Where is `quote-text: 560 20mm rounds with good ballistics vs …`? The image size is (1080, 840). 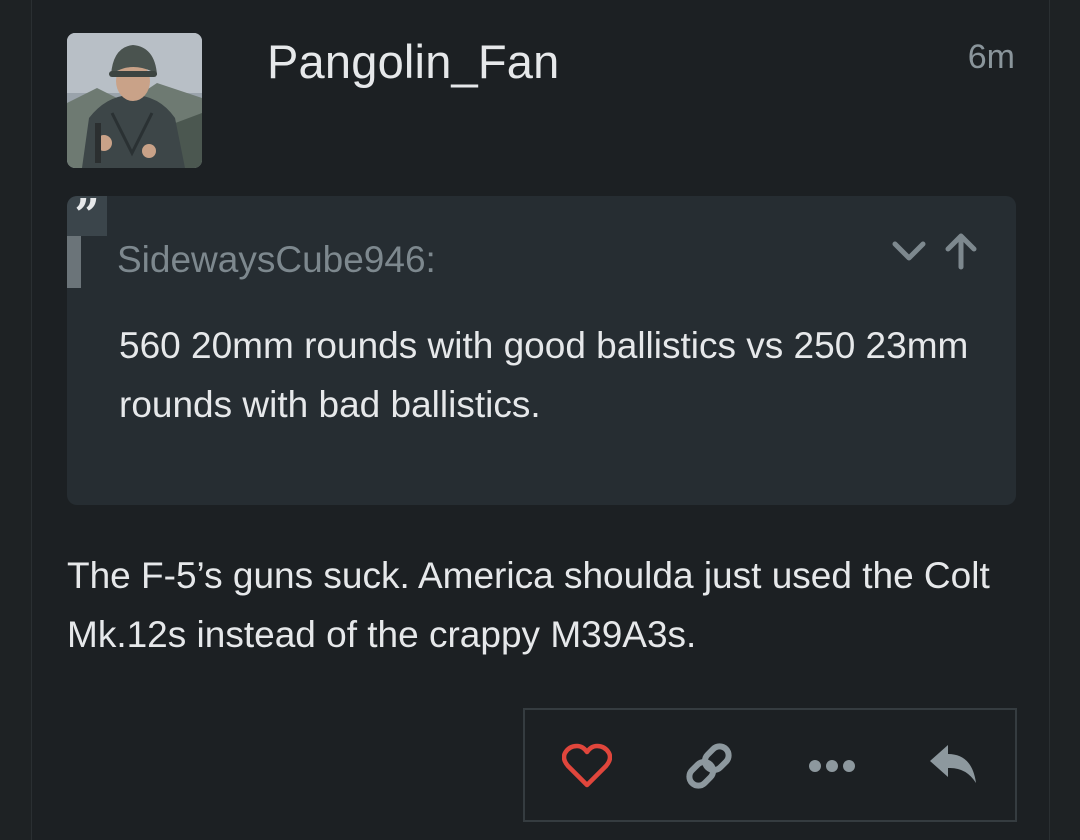 quote-text: 560 20mm rounds with good ballistics vs … is located at coordinates (544, 375).